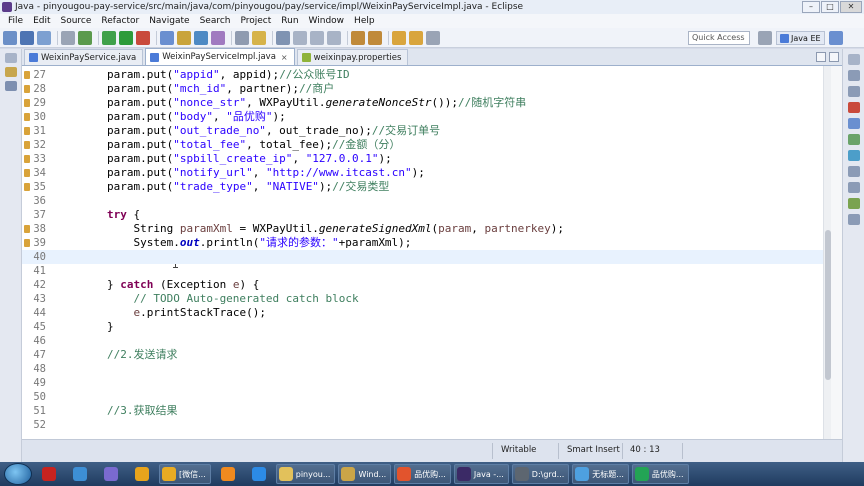  I want to click on menu-refactor: Refactor, so click(120, 21).